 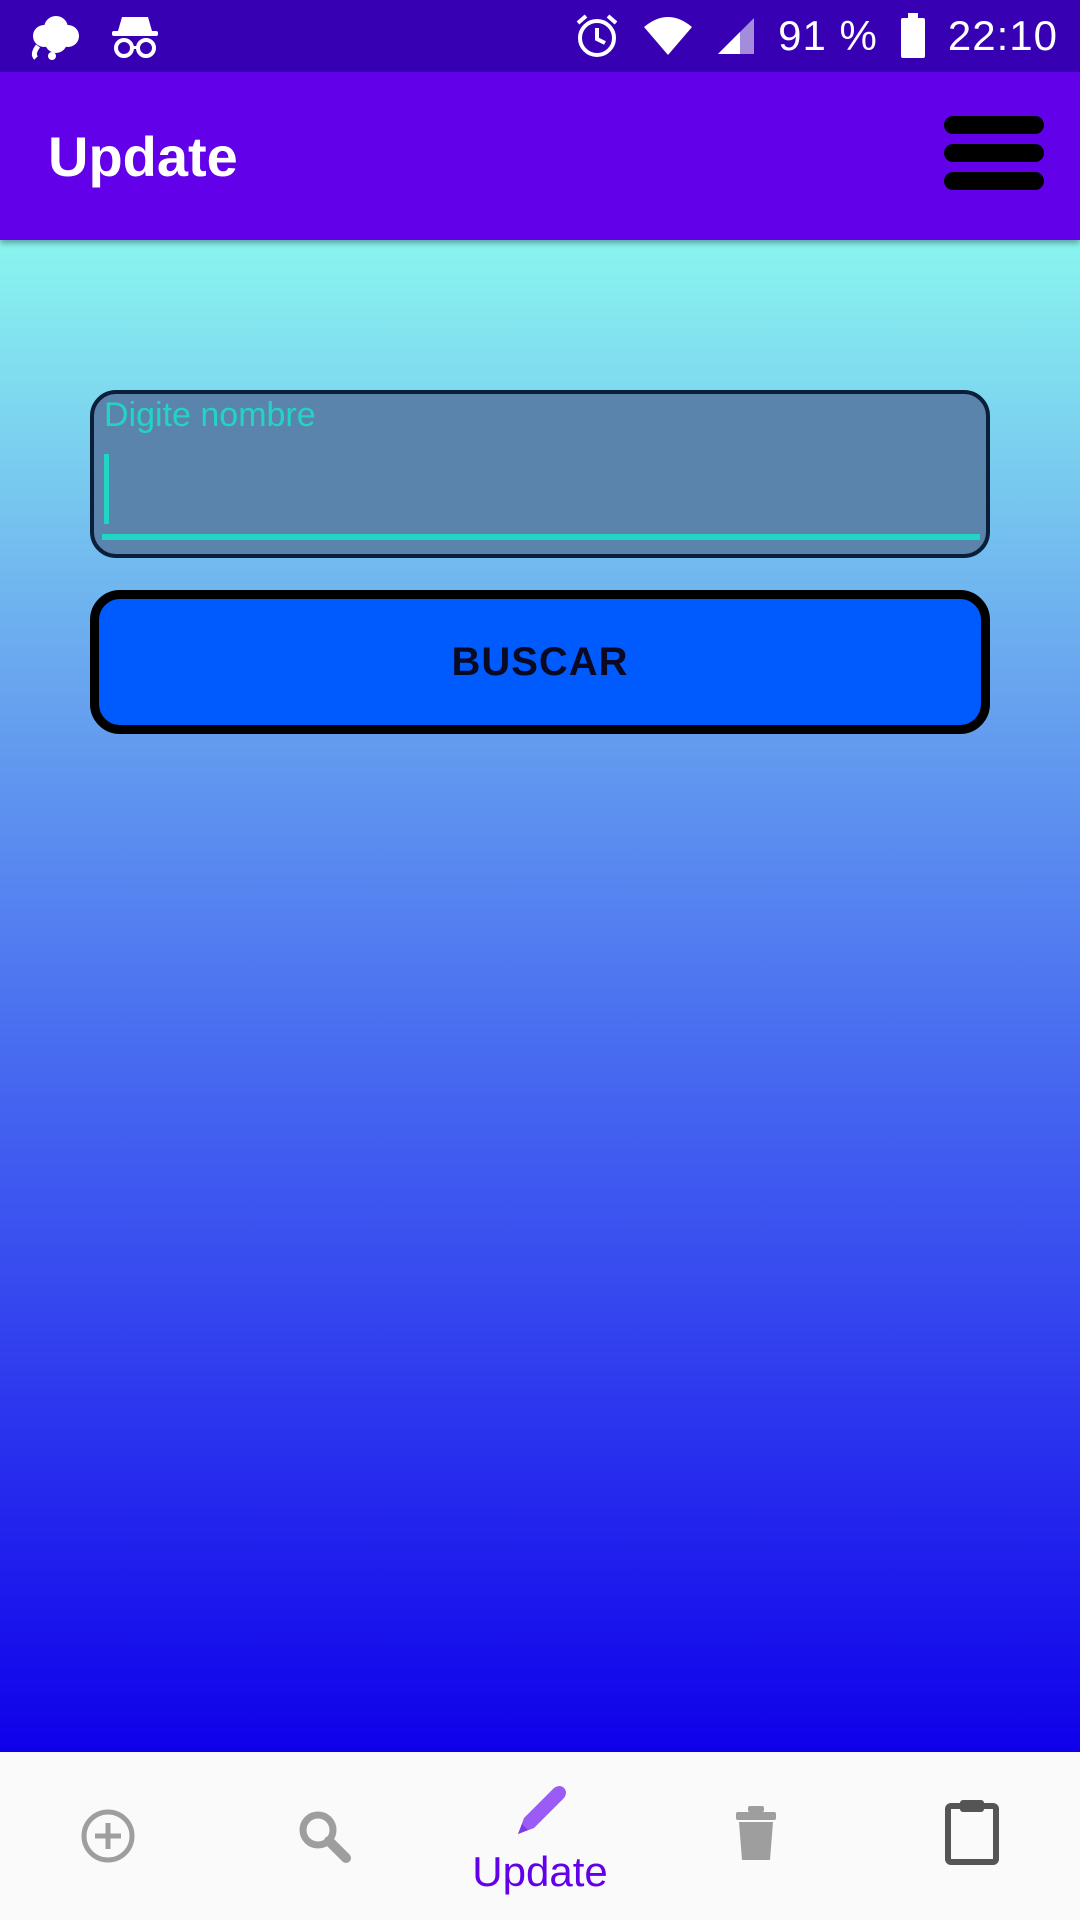 I want to click on app-bar: Update, so click(x=540, y=156).